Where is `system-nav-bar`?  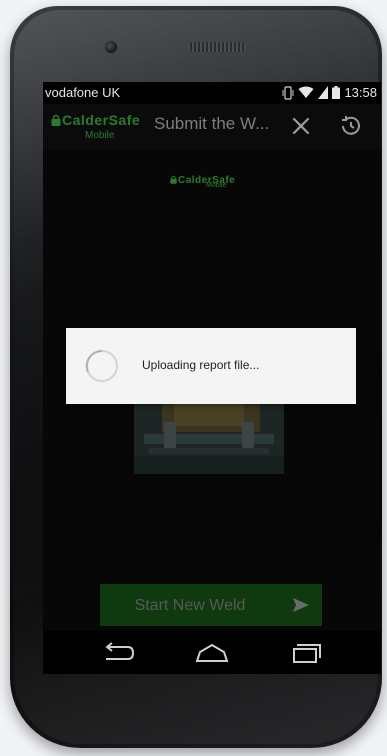 system-nav-bar is located at coordinates (212, 652).